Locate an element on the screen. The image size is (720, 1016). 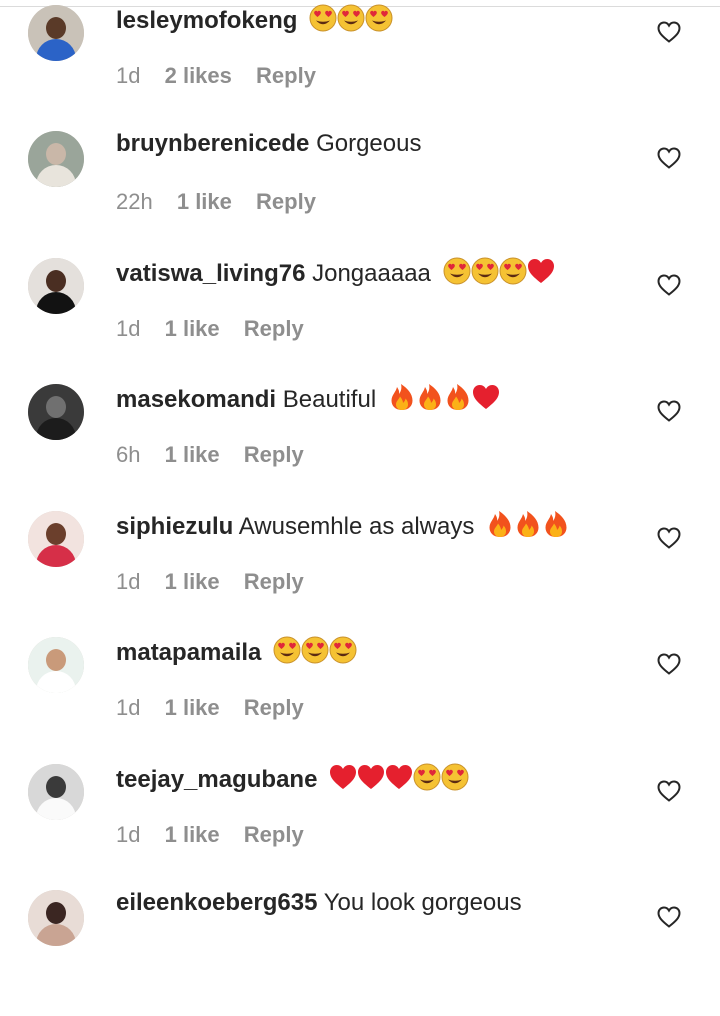
comment-username: masekomandi is located at coordinates (196, 399).